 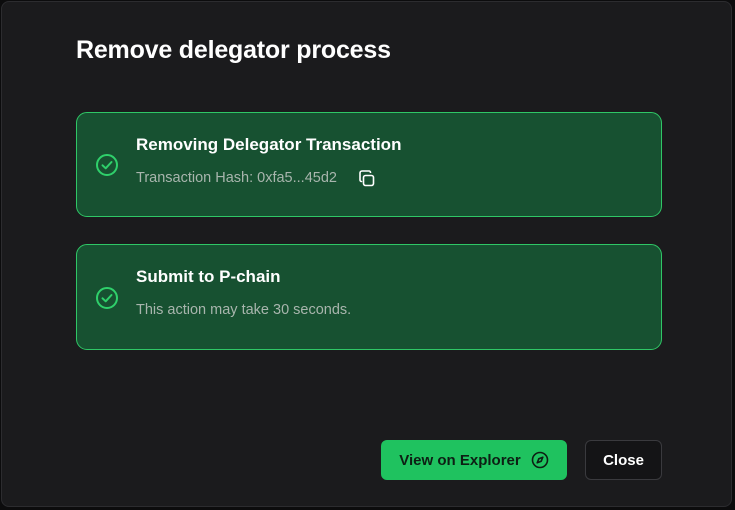 I want to click on step-description: This action may take 30 seconds., so click(x=244, y=310).